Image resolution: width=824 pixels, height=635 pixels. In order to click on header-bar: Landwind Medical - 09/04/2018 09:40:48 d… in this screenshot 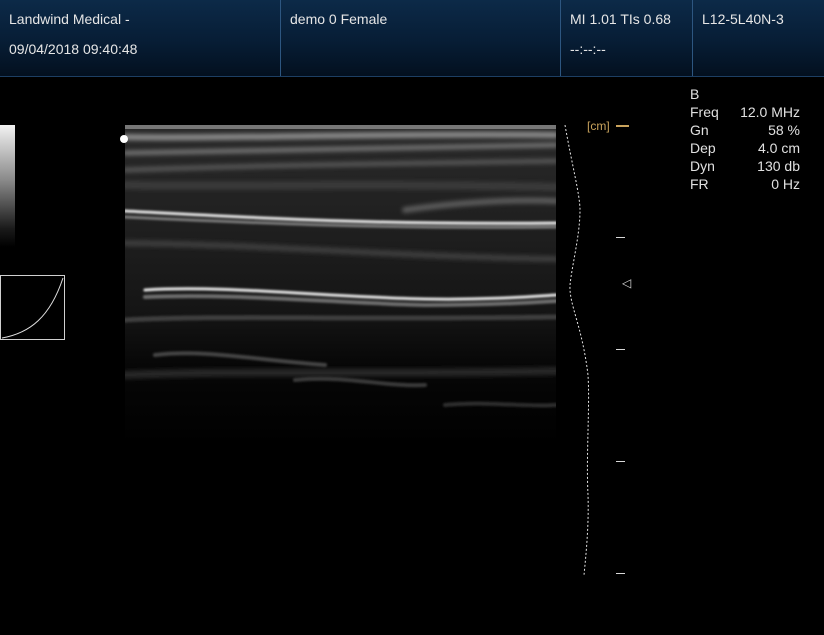, I will do `click(412, 38)`.